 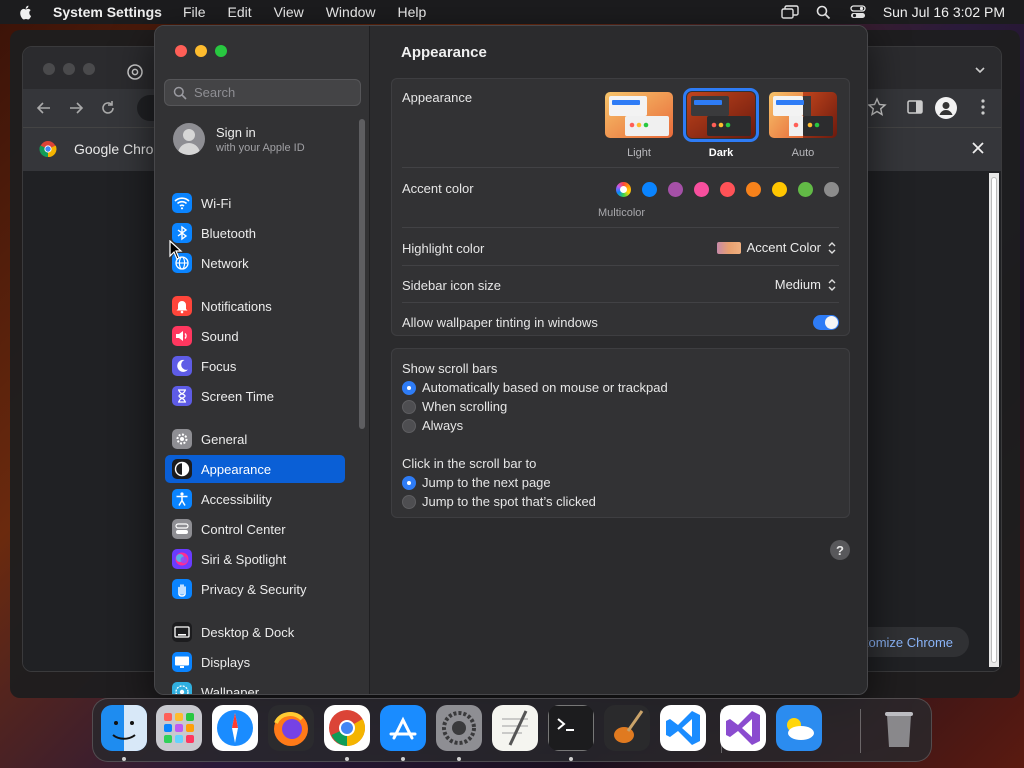 I want to click on dock-firefox-icon, so click(x=291, y=728).